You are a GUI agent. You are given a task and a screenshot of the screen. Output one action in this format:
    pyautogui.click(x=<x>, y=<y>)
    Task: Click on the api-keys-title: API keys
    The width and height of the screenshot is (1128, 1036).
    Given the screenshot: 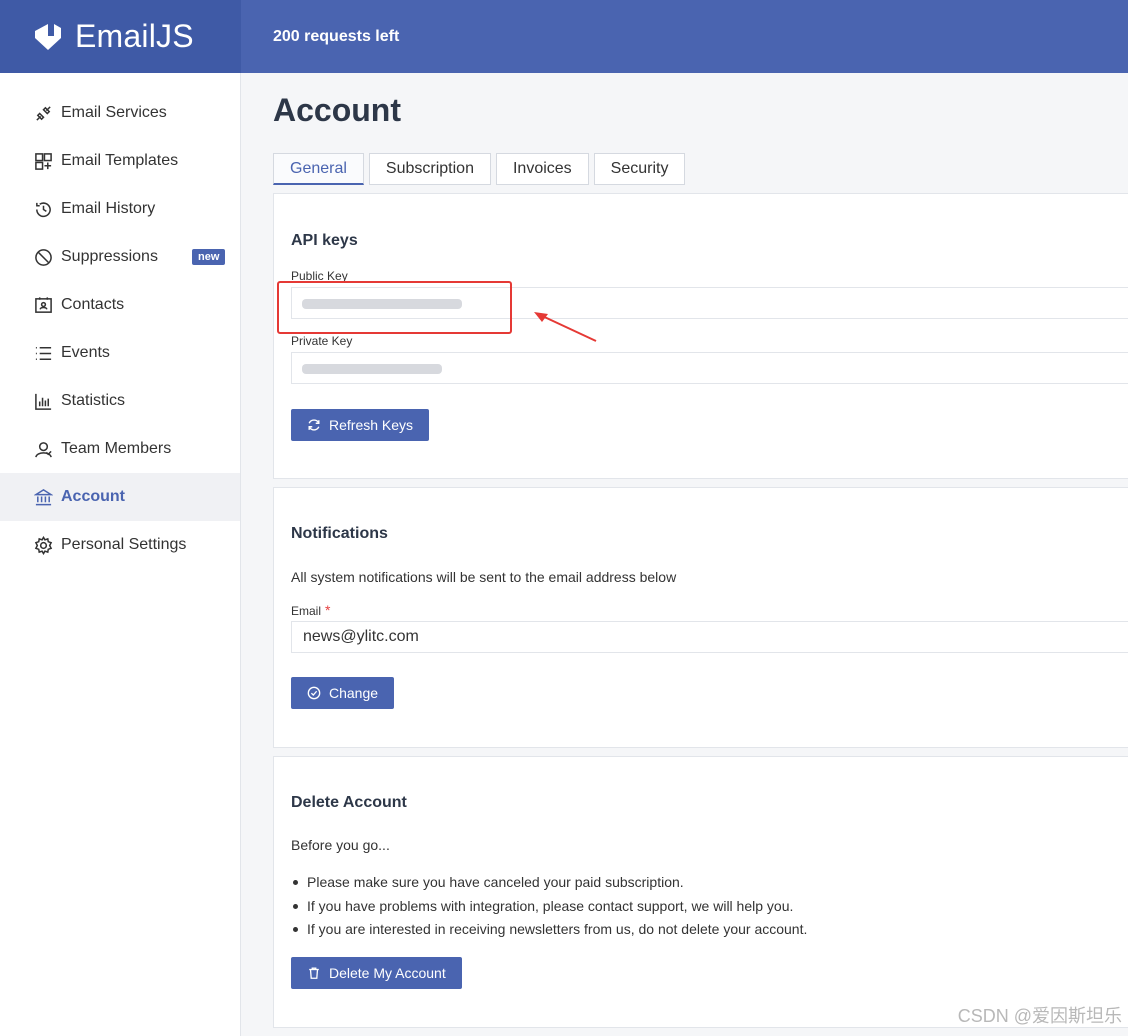 What is the action you would take?
    pyautogui.click(x=324, y=240)
    